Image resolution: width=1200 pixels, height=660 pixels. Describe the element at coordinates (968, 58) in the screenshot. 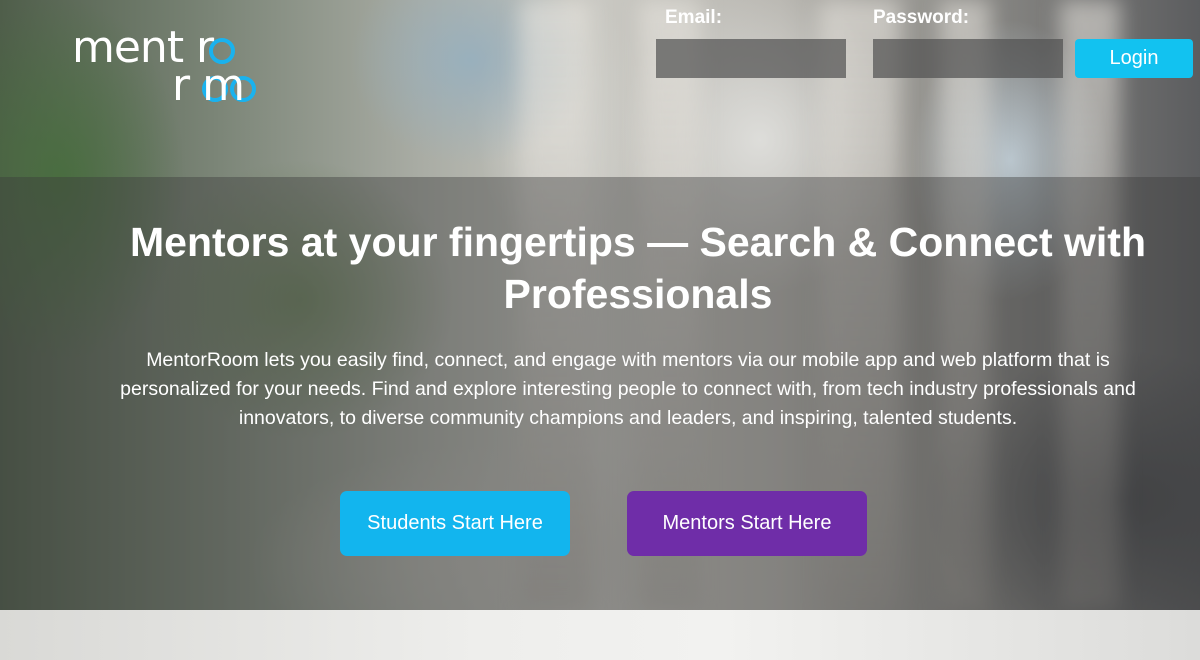

I see `password-field` at that location.